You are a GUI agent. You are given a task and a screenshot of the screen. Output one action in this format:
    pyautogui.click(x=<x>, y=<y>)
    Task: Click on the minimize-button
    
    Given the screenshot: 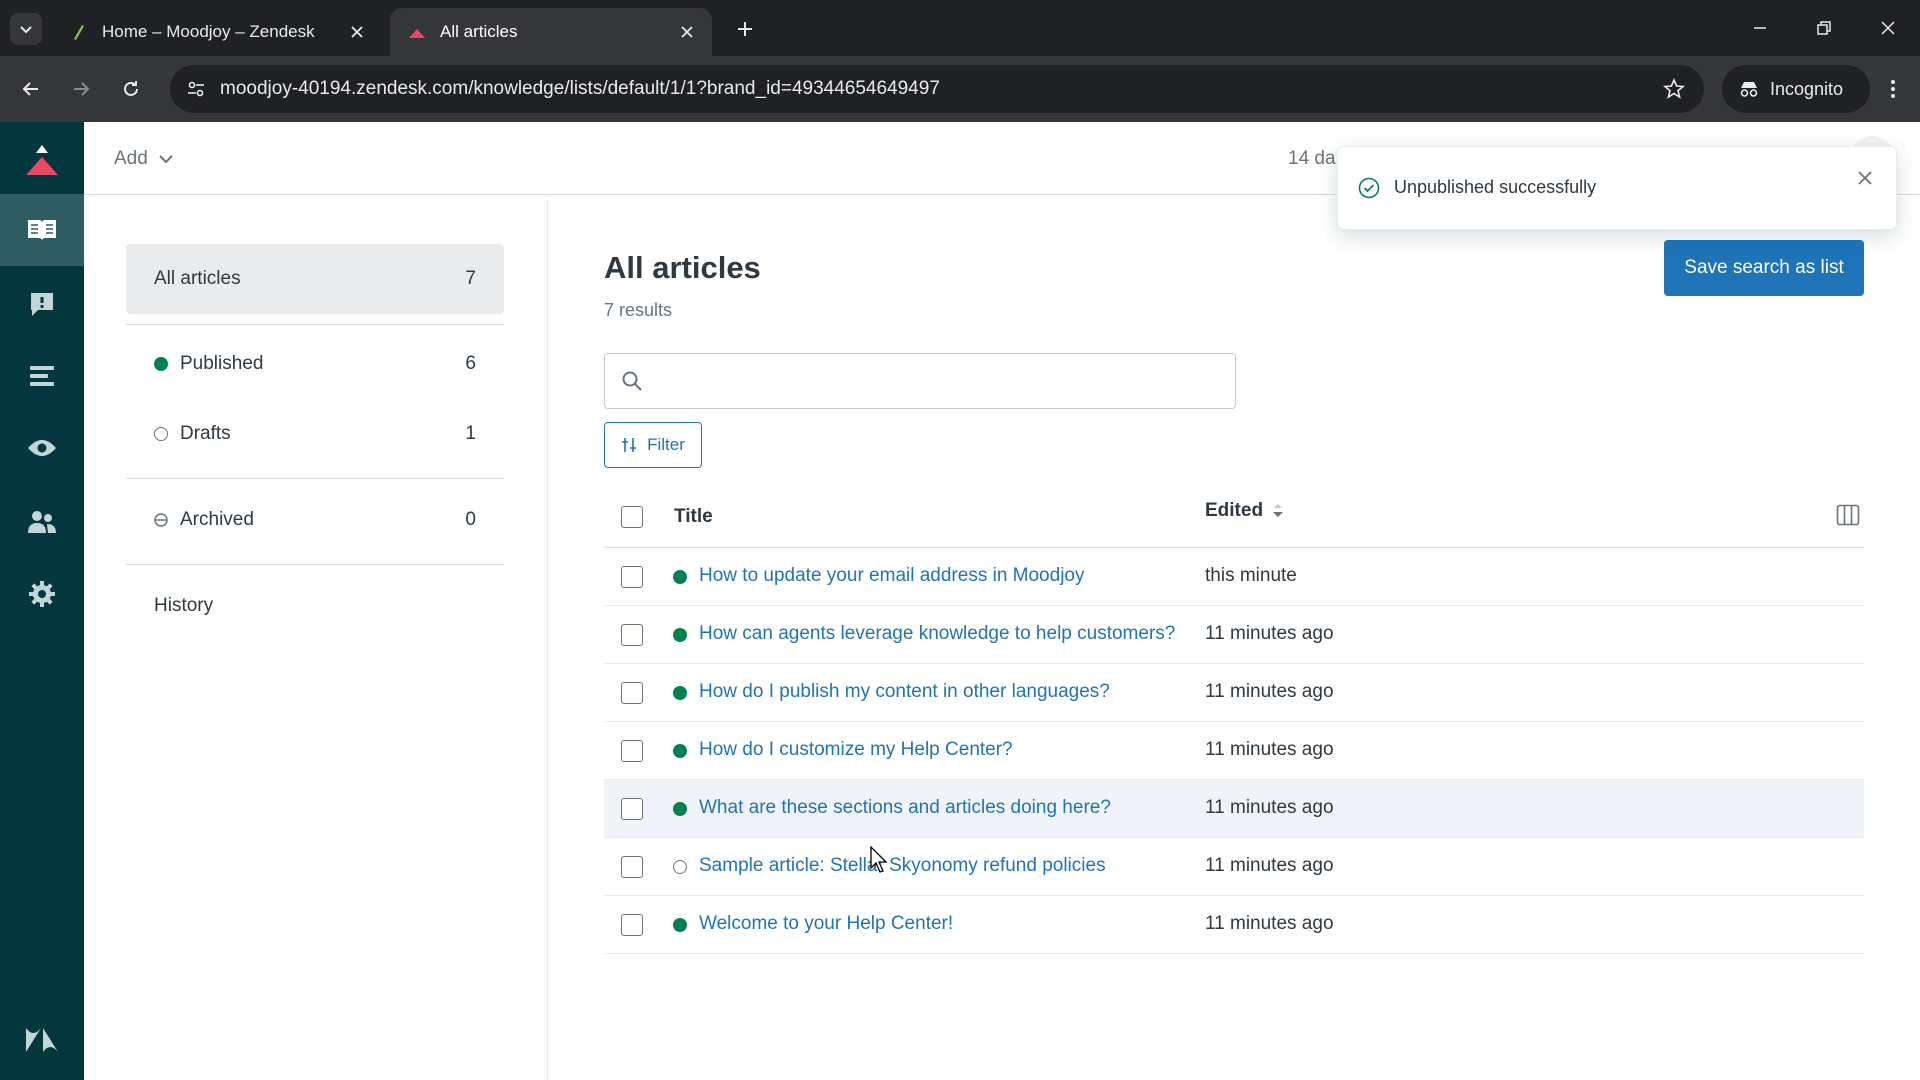 What is the action you would take?
    pyautogui.click(x=1760, y=28)
    